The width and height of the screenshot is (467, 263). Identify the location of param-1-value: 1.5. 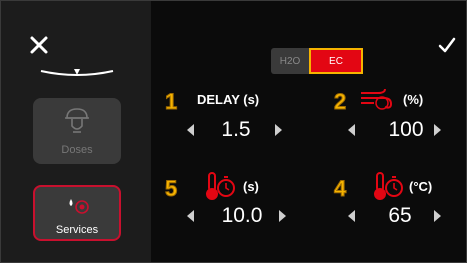
(236, 129).